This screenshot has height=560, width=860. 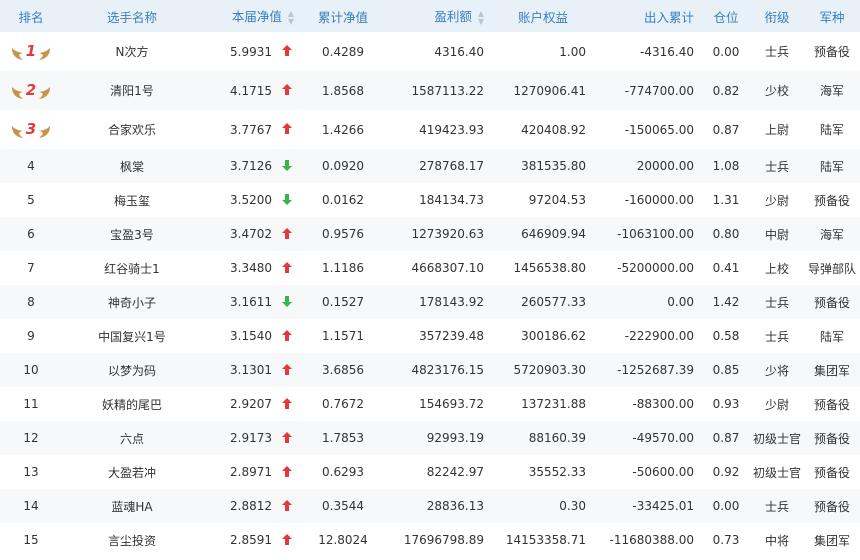 What do you see at coordinates (776, 370) in the screenshot?
I see `military-rank: 少将` at bounding box center [776, 370].